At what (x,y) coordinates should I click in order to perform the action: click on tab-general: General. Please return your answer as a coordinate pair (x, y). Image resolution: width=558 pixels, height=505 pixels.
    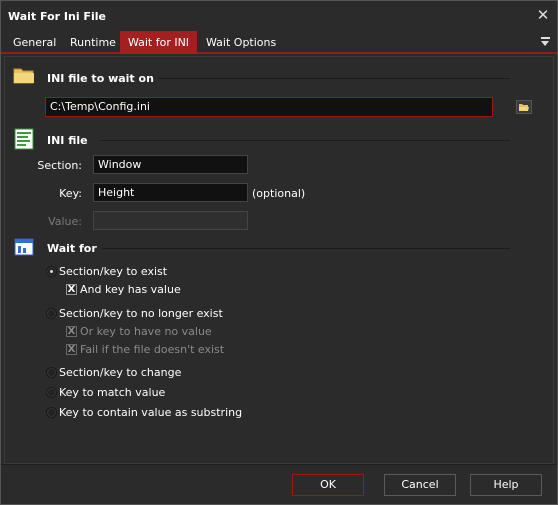
    Looking at the image, I should click on (34, 42).